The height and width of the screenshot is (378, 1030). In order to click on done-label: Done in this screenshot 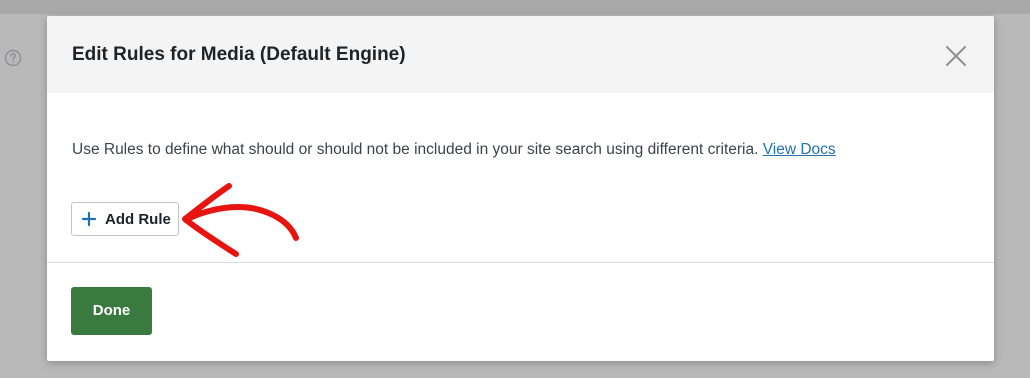, I will do `click(111, 310)`.